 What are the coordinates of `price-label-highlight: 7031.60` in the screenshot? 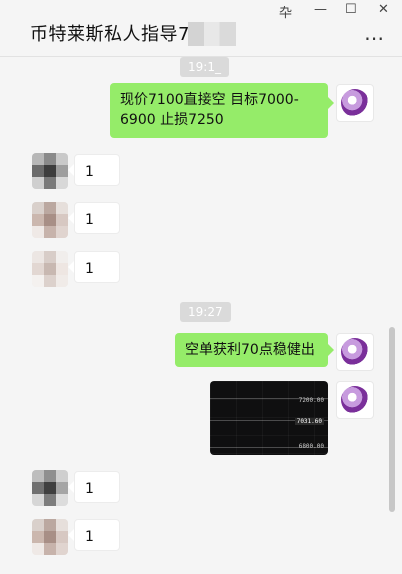 It's located at (309, 421).